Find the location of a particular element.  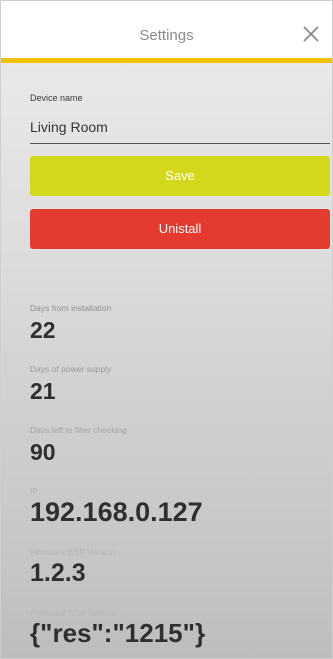

stat-value-firmware-stm: {"res":"1215"} is located at coordinates (118, 633).